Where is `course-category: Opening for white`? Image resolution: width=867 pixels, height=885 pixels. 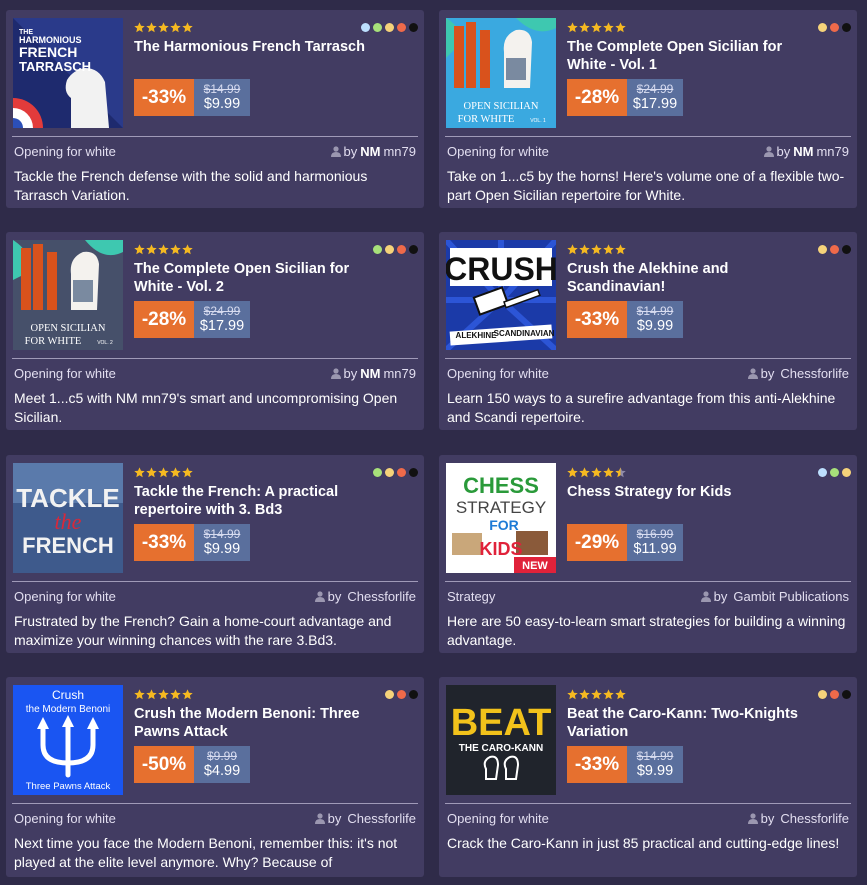
course-category: Opening for white is located at coordinates (65, 818).